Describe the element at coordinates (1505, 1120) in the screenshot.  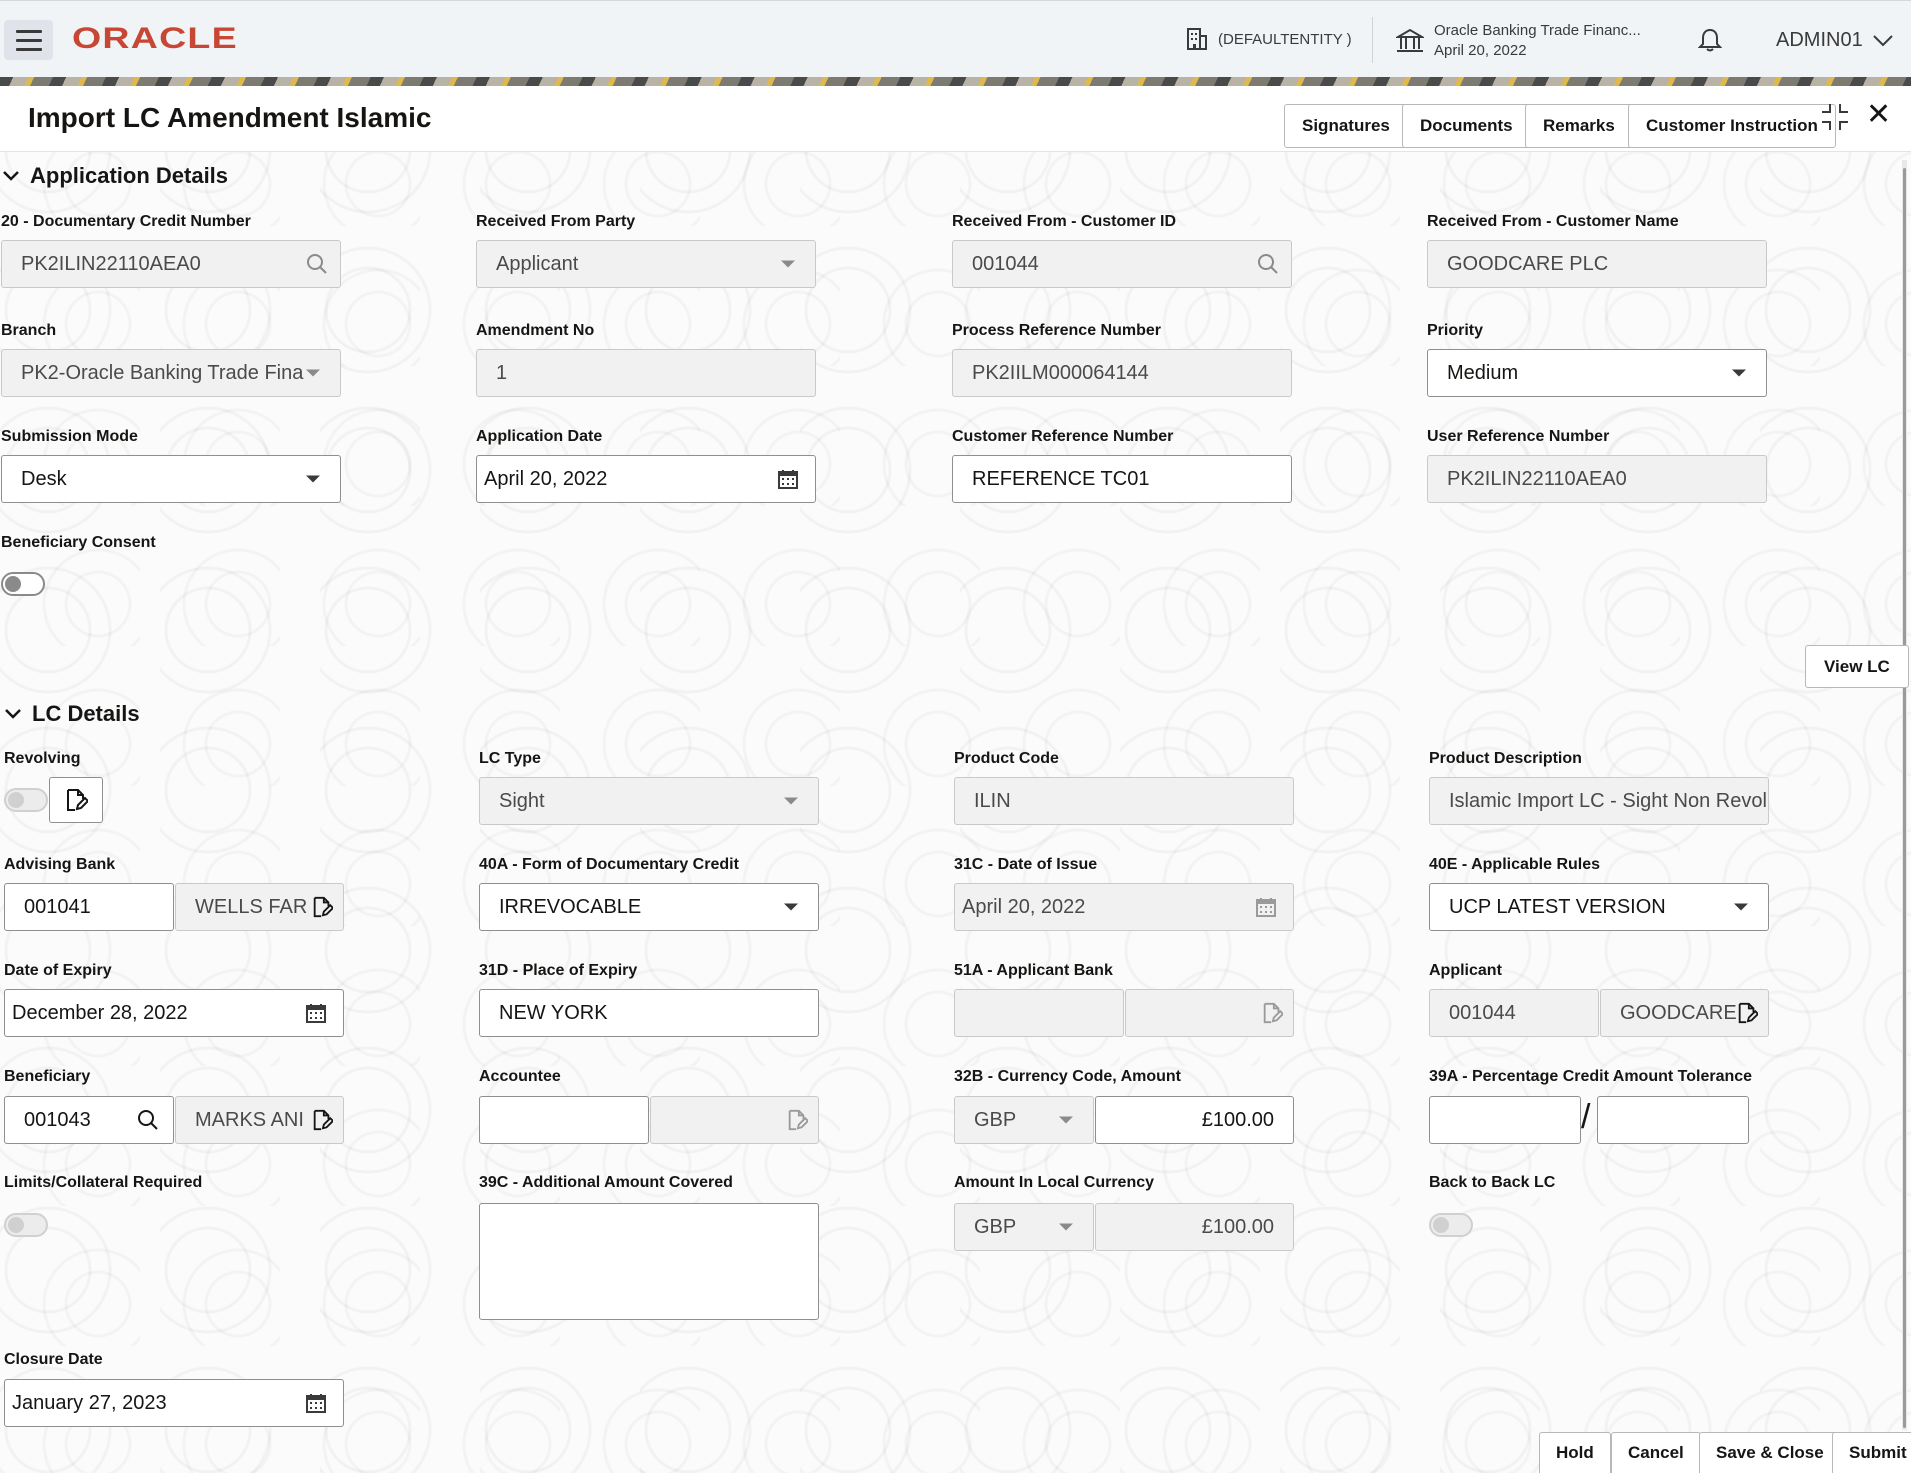
I see `tolerance-plus-field` at that location.